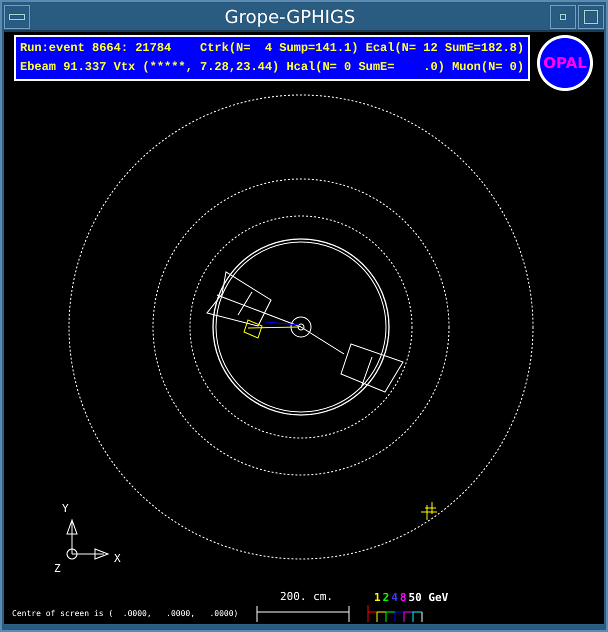  I want to click on energy-scale-drawing, so click(395, 613).